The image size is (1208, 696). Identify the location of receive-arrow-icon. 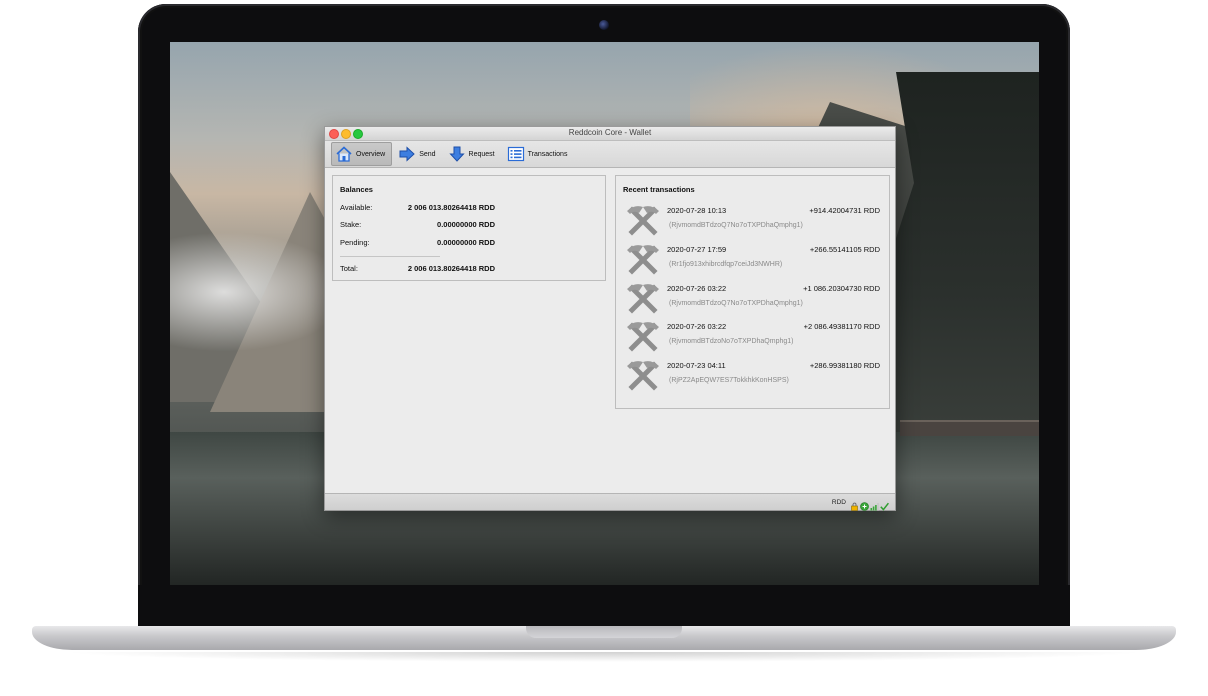
(457, 154).